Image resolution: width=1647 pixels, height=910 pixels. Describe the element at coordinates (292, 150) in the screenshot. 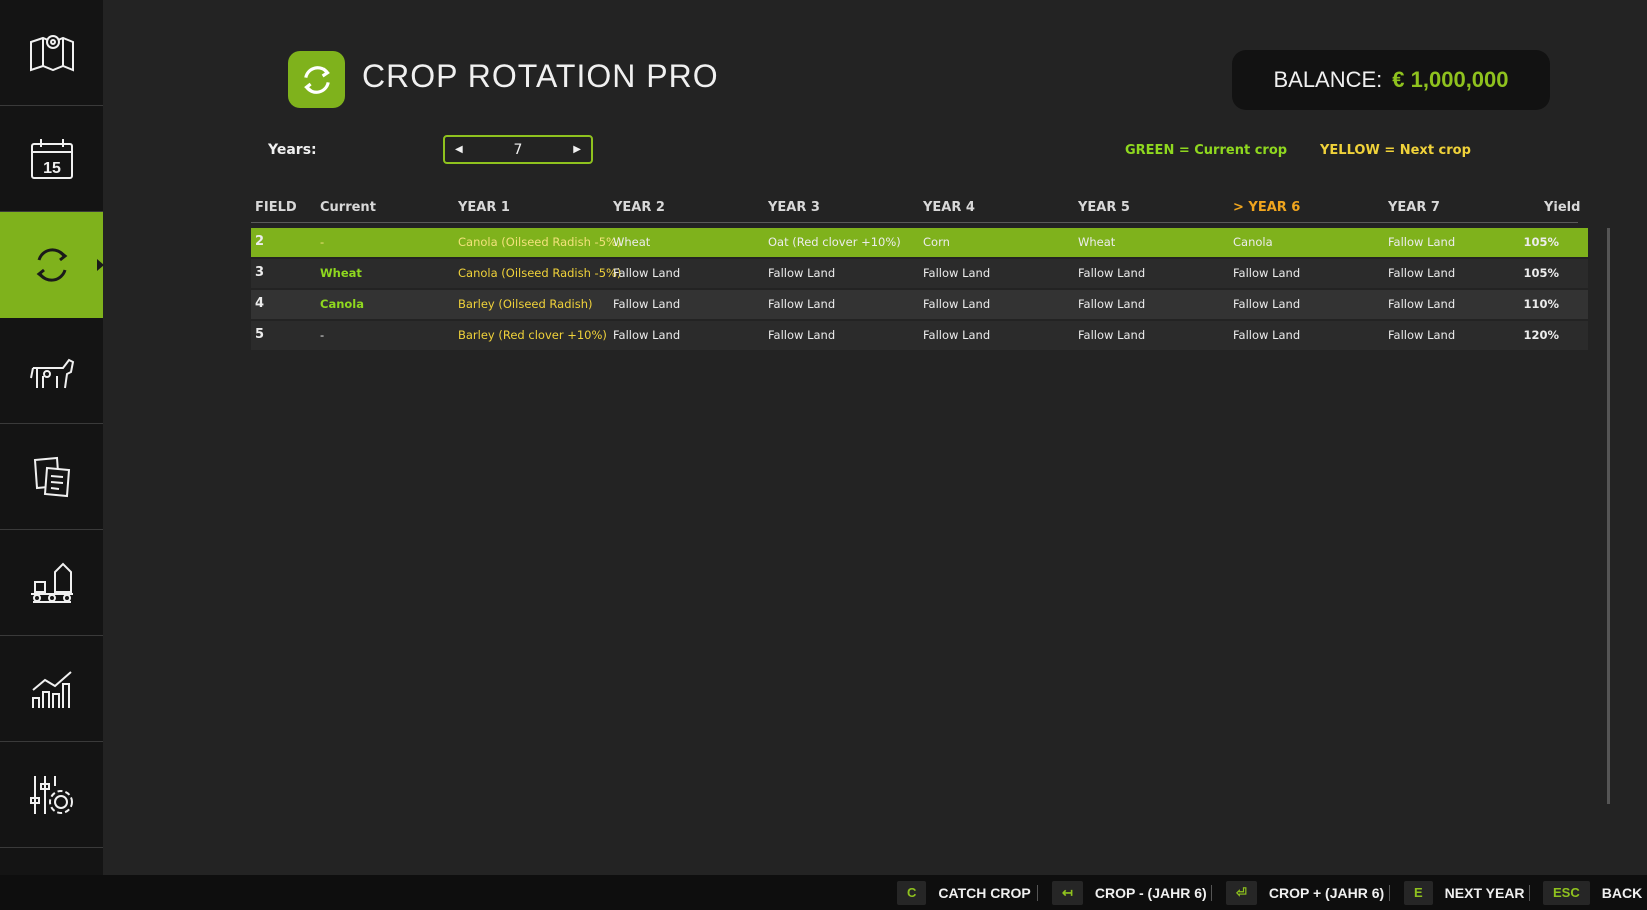

I see `years-label: Years:` at that location.